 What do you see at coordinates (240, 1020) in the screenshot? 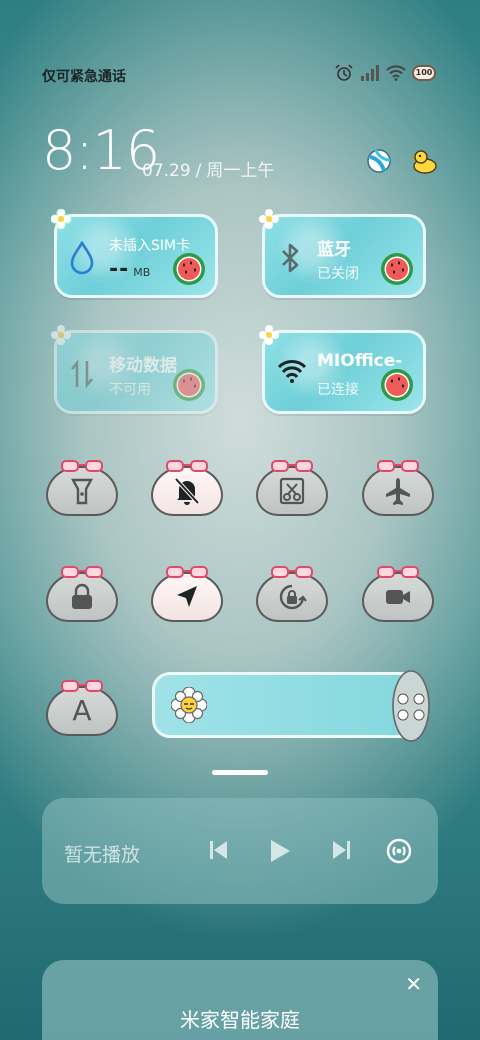
I see `smart-home-title: 米家智能家庭` at bounding box center [240, 1020].